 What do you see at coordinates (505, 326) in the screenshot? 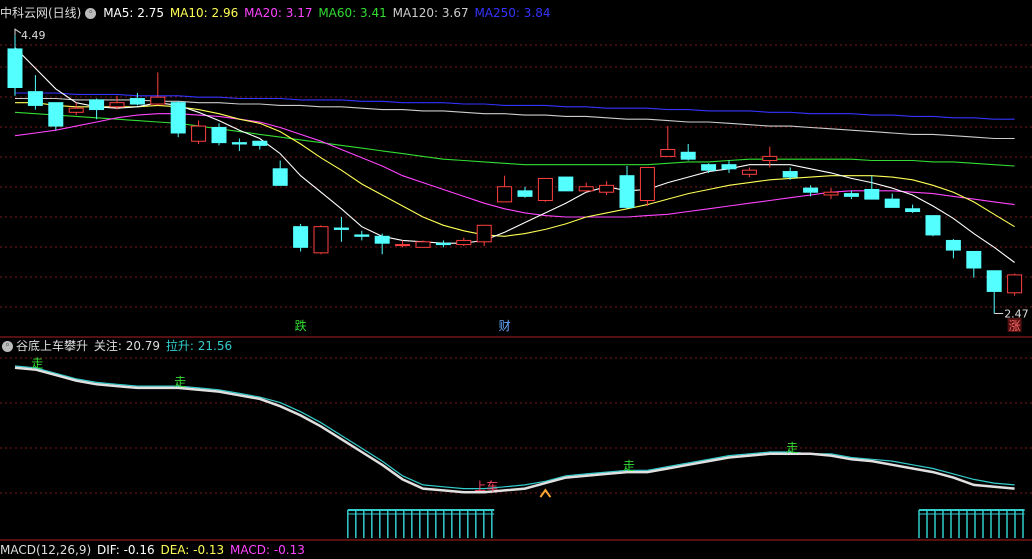
I see `signal-mark-label: 财` at bounding box center [505, 326].